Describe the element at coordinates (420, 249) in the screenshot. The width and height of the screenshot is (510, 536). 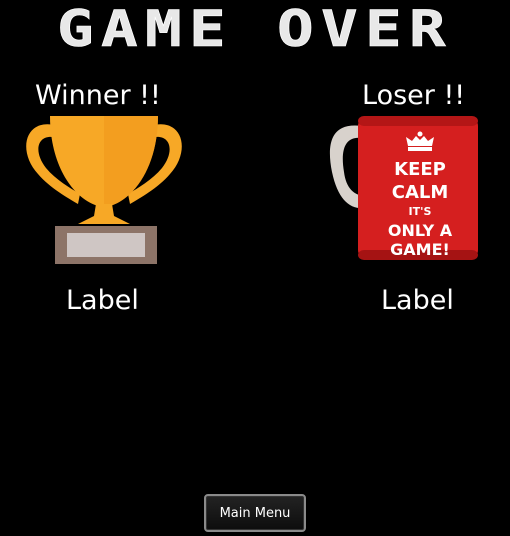
I see `mug-text-game: GAME!` at that location.